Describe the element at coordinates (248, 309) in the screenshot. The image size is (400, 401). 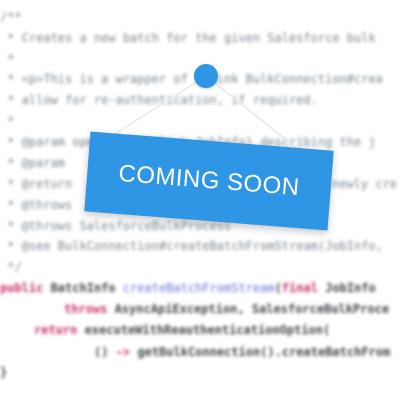
I see `code-exceptions: AsyncApiException, SalesforceBulkProce` at that location.